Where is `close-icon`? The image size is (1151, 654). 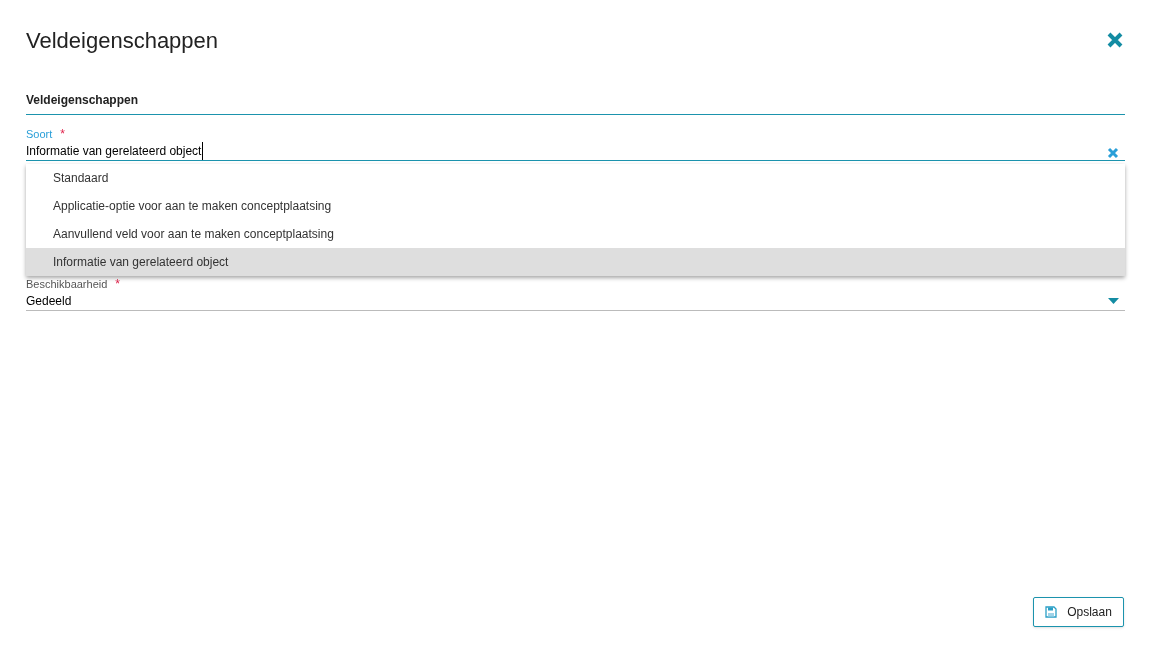
close-icon is located at coordinates (1115, 40).